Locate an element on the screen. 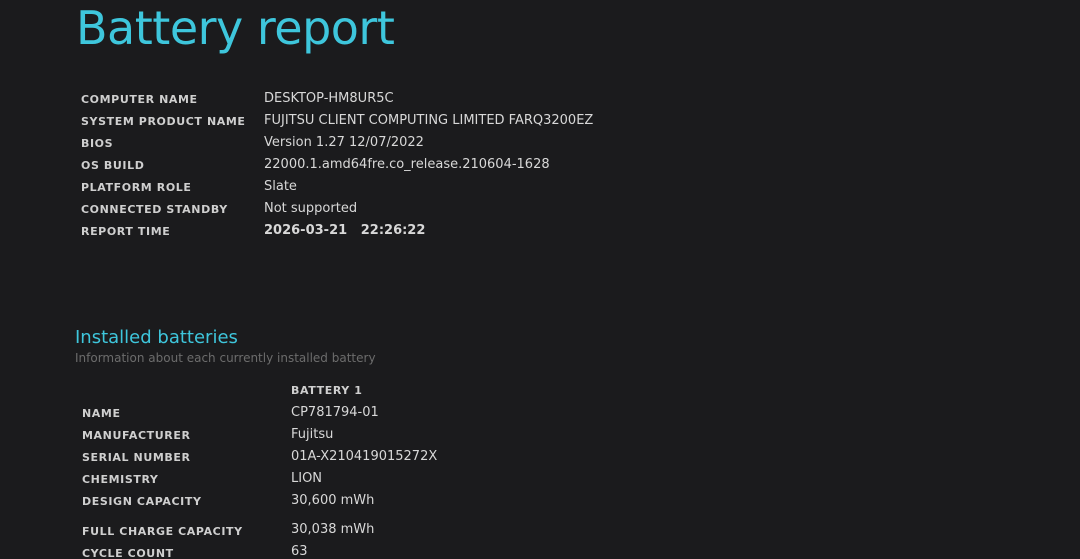 This screenshot has height=559, width=1080. computer-name-label: COMPUTER NAME is located at coordinates (139, 99).